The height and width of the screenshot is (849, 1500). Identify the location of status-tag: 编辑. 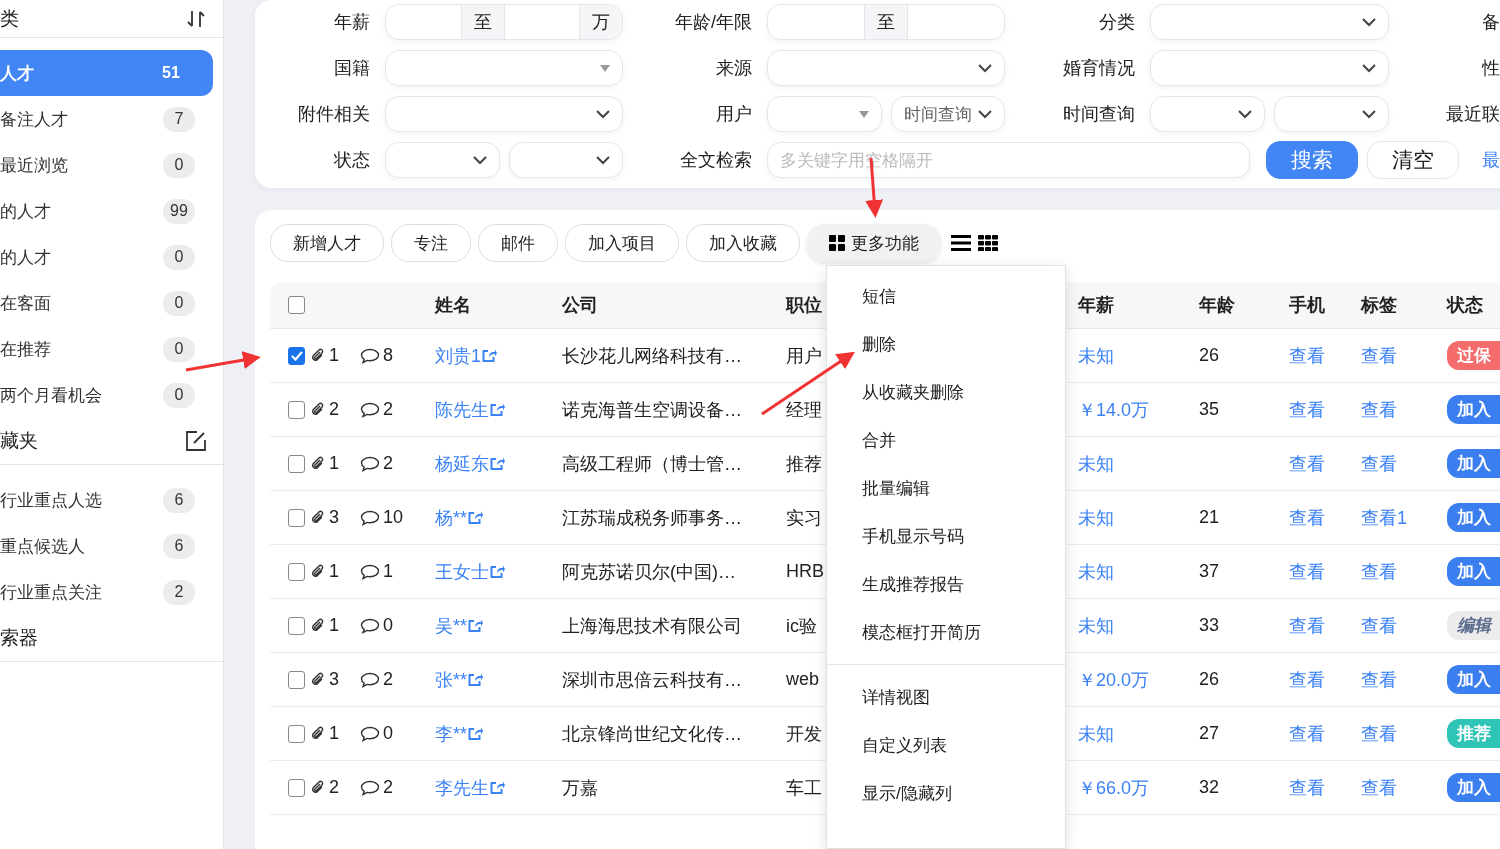
(1473, 625).